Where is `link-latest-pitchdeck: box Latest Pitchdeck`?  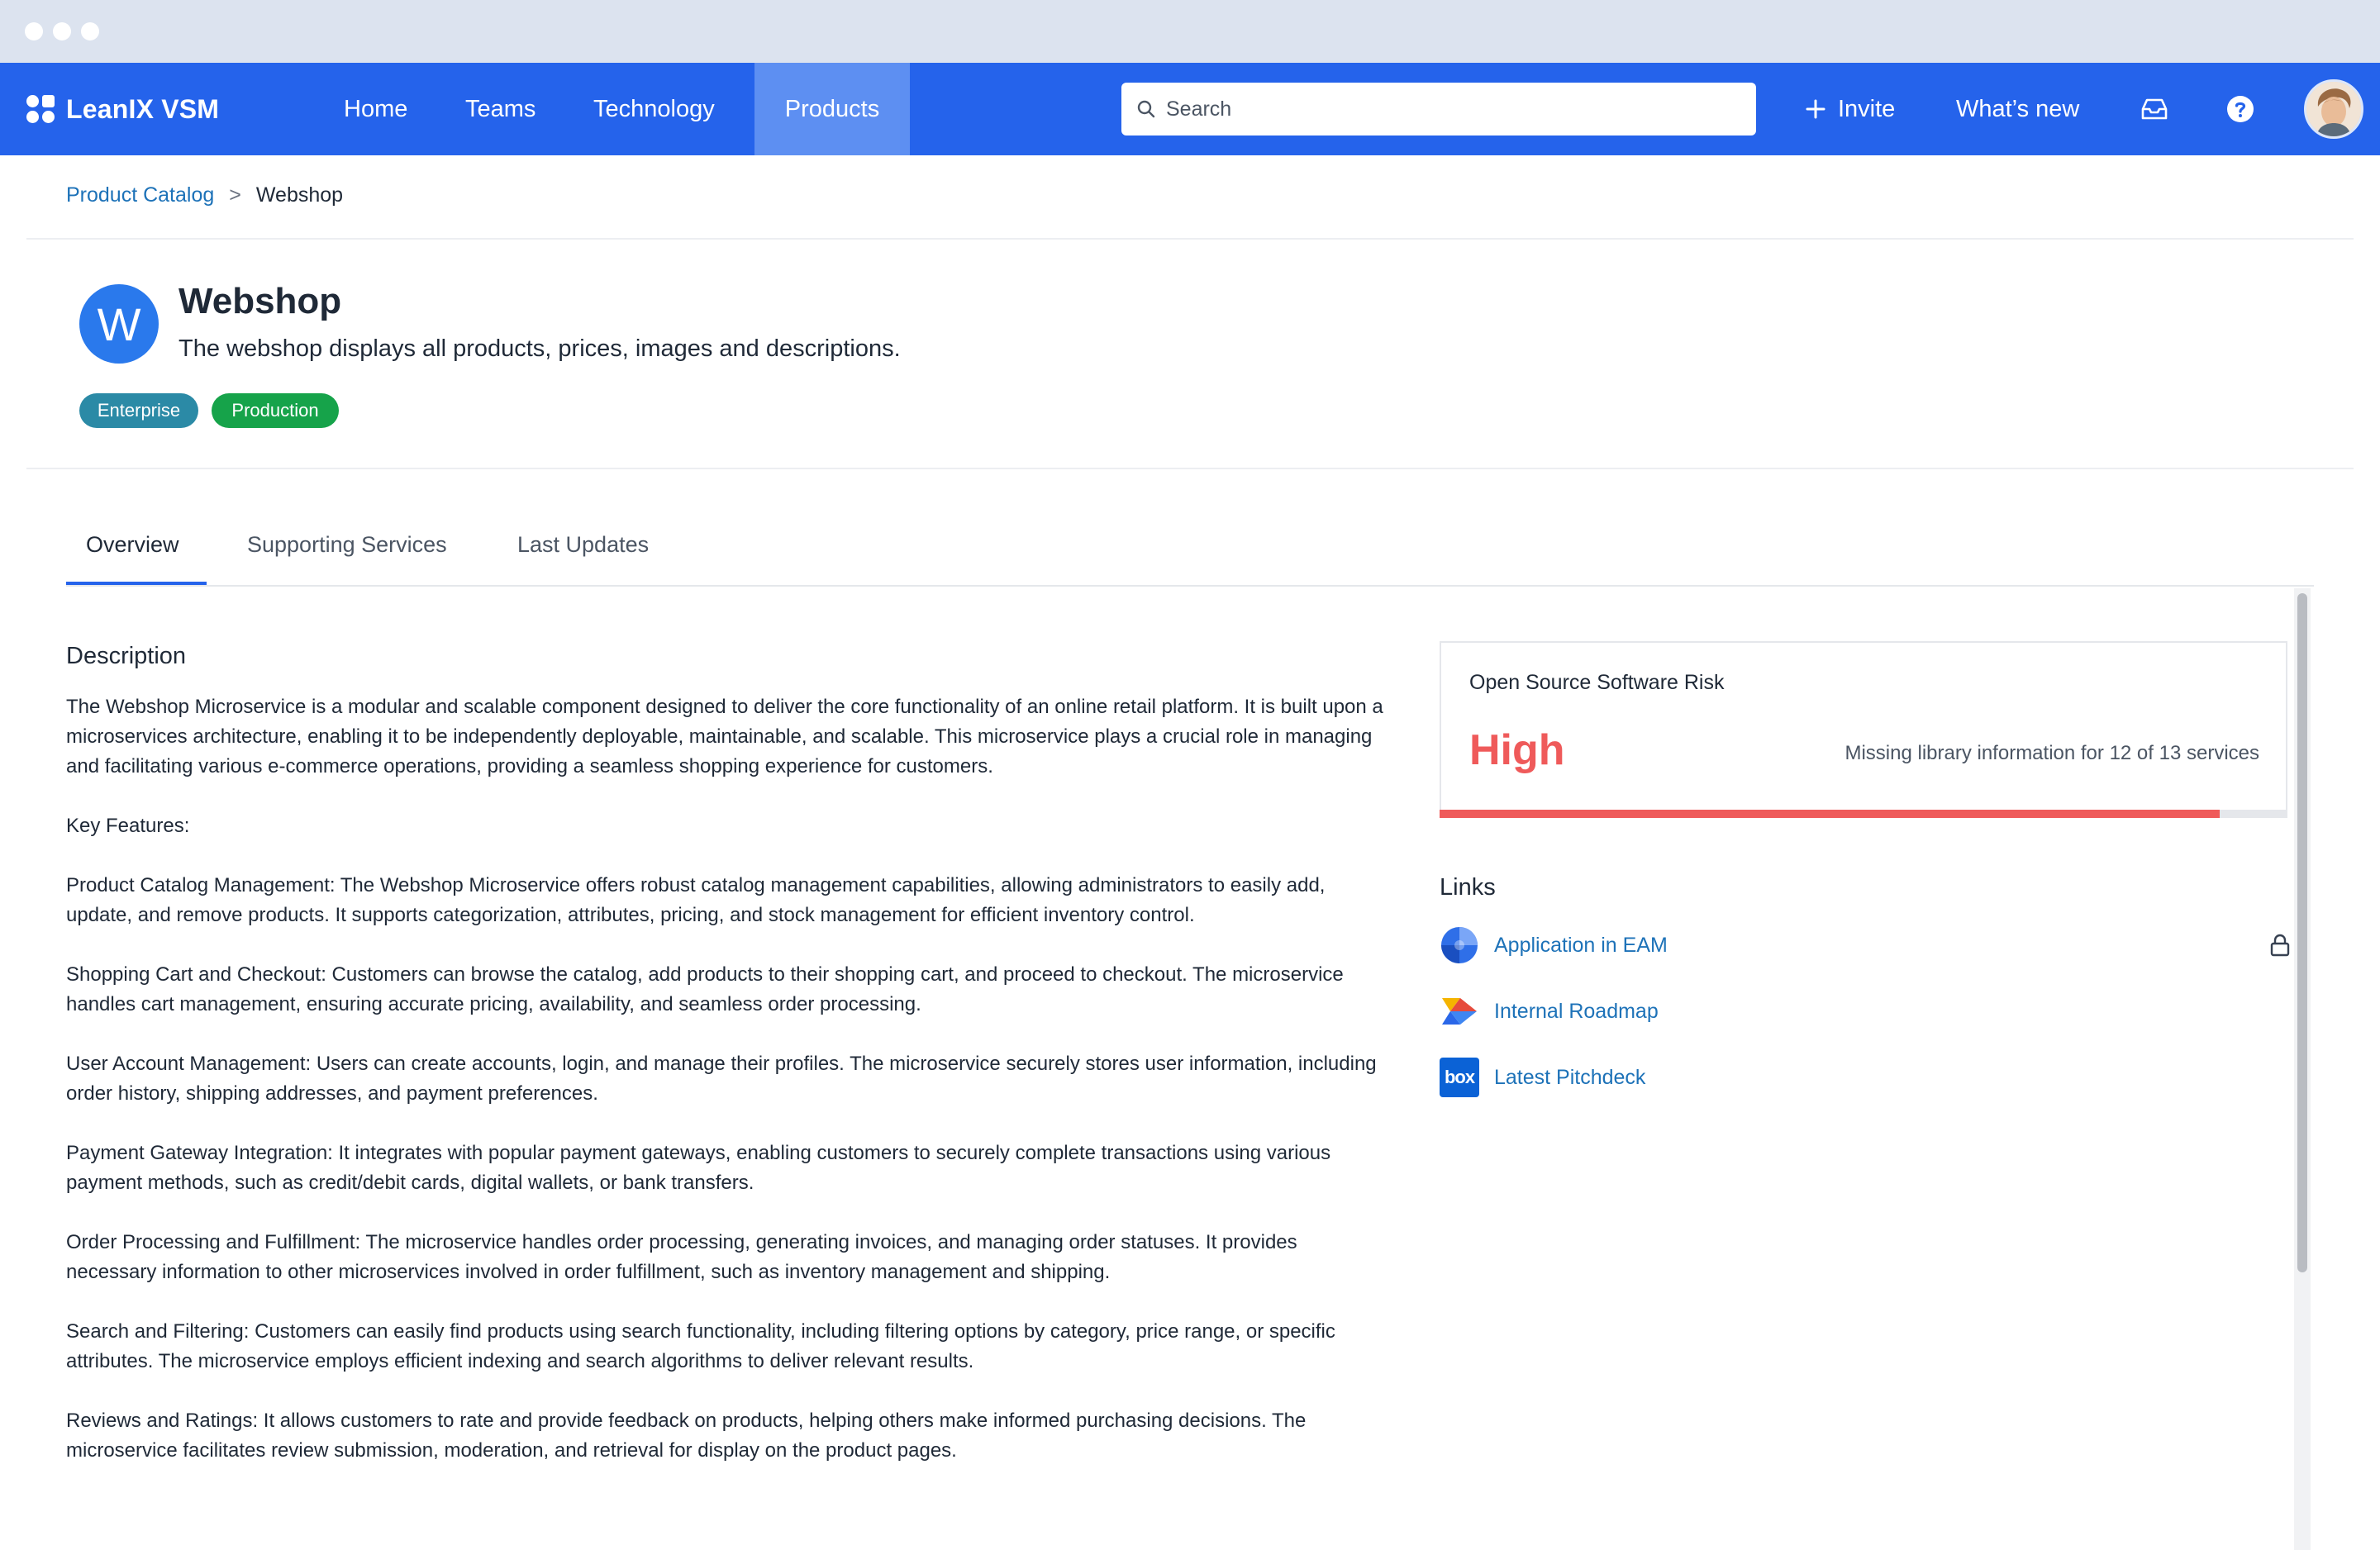 link-latest-pitchdeck: box Latest Pitchdeck is located at coordinates (1542, 1077).